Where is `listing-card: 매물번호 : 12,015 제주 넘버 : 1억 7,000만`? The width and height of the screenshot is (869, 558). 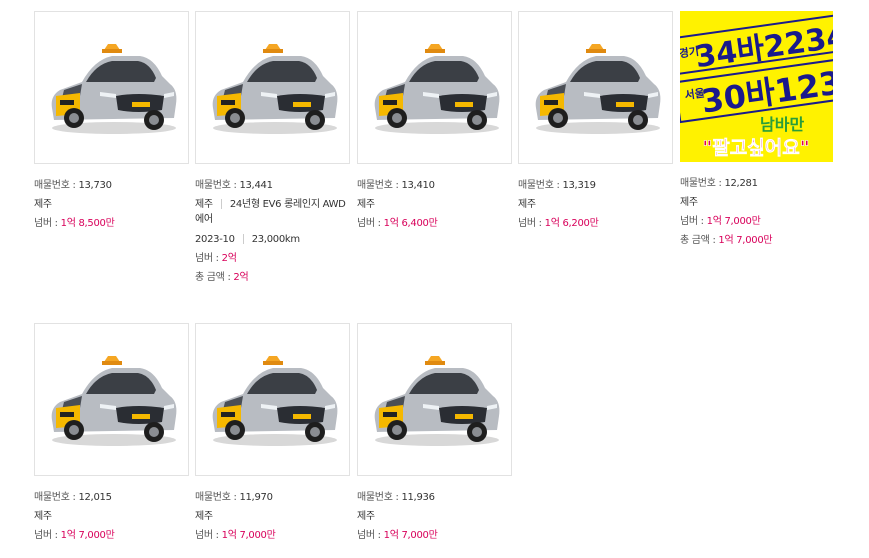
listing-card: 매물번호 : 12,015 제주 넘버 : 1억 7,000만 is located at coordinates (111, 434).